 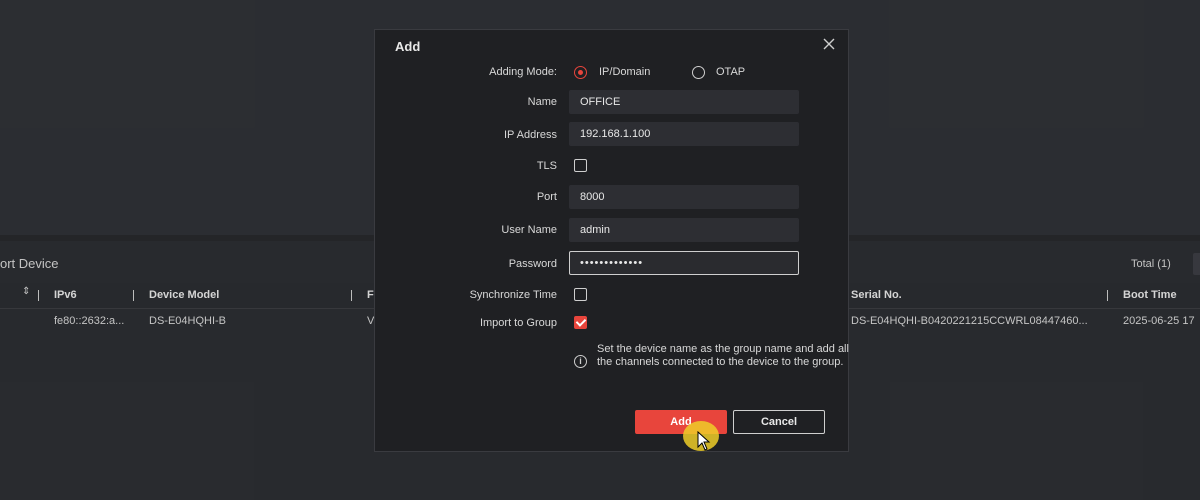 I want to click on name-label: Name, so click(x=542, y=102).